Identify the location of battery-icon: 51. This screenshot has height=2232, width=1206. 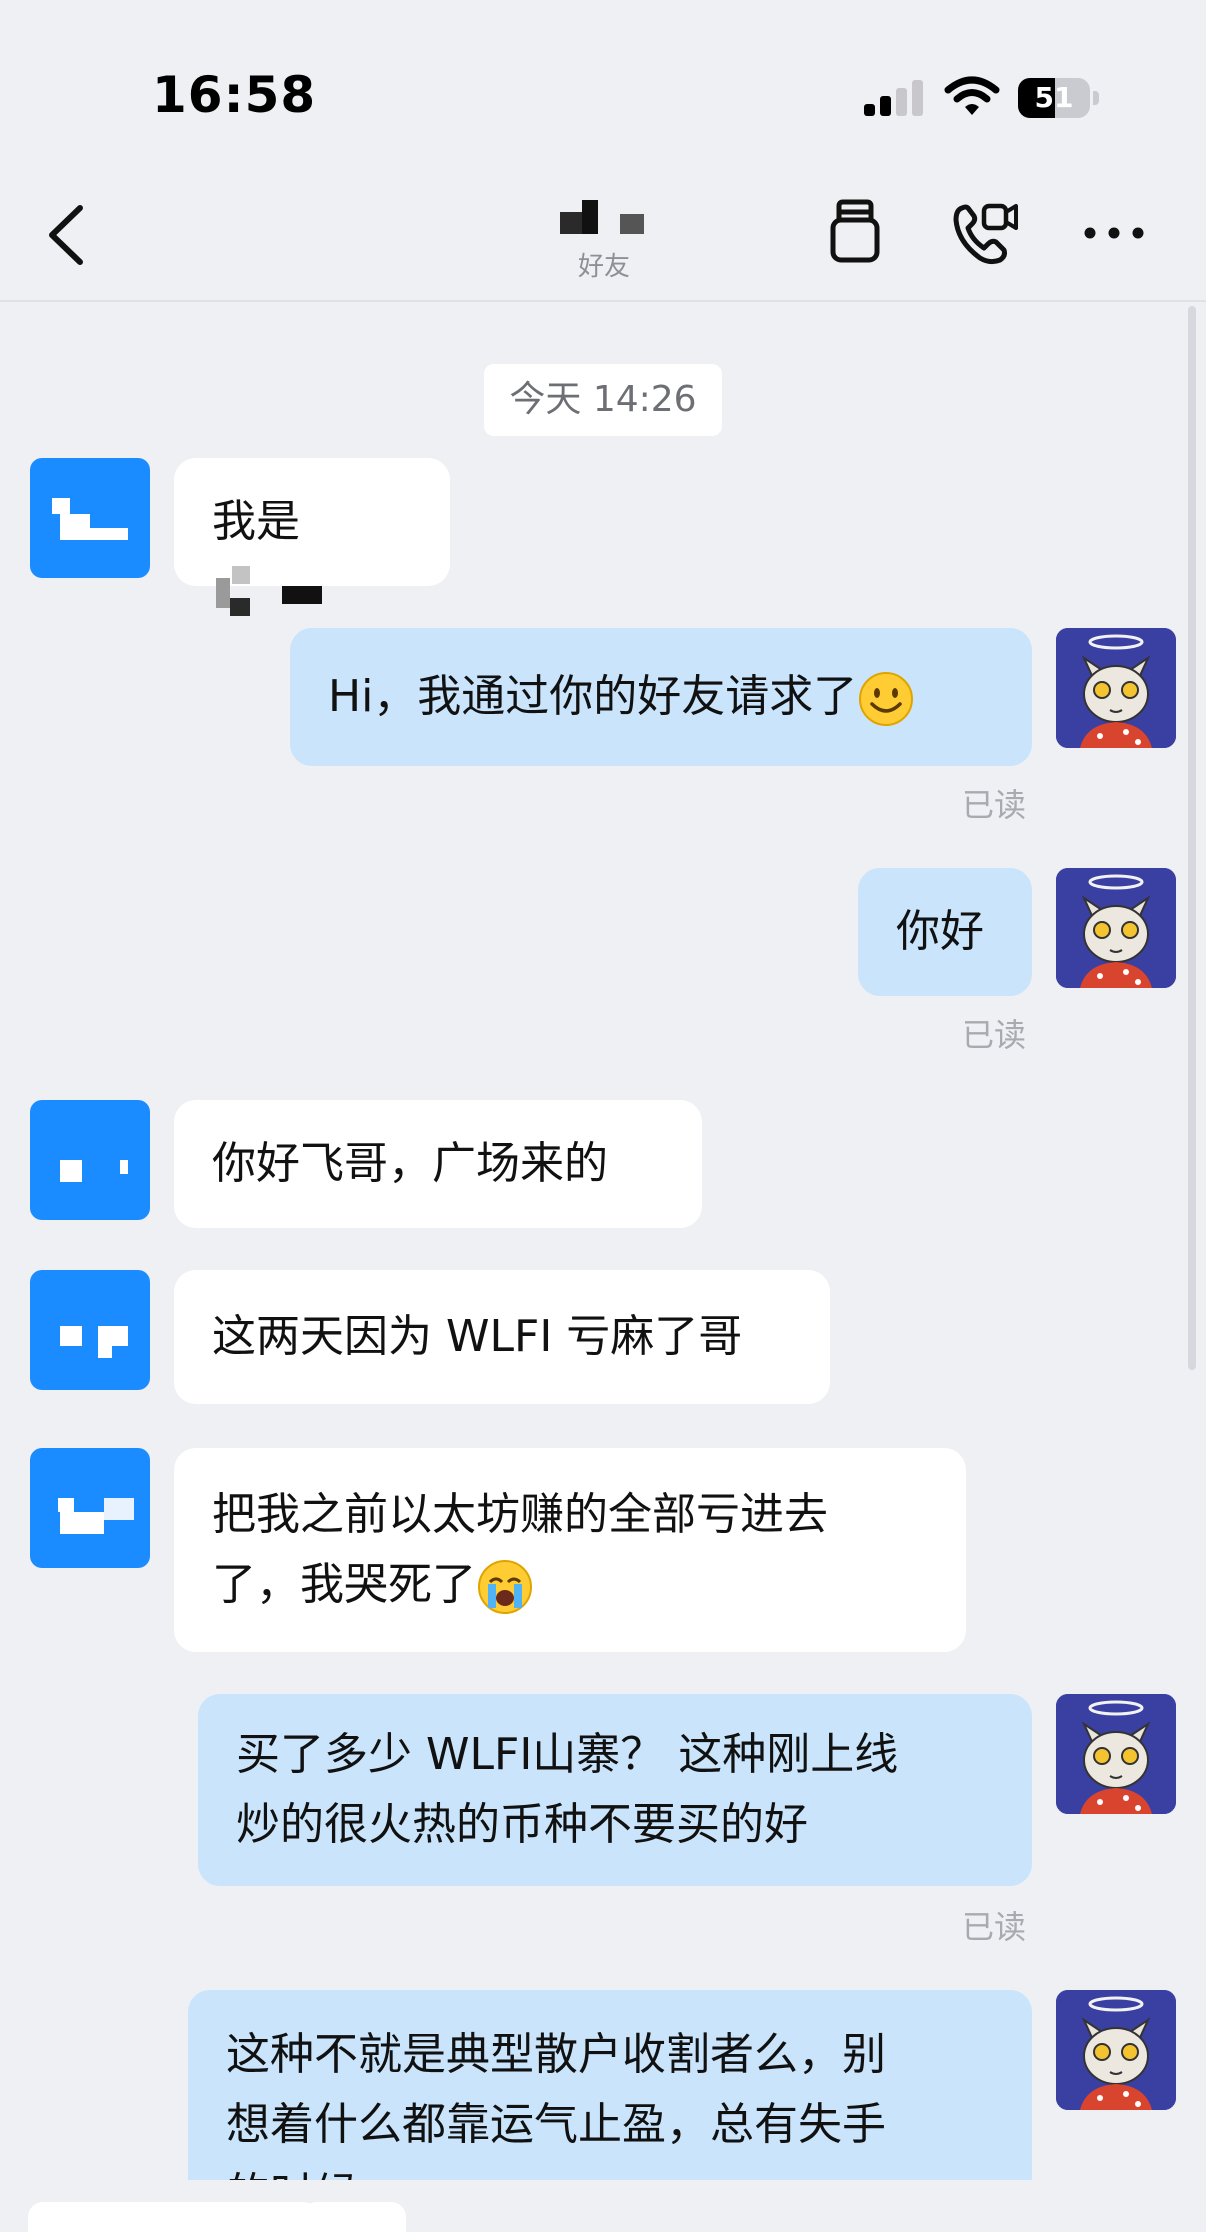
(1059, 98).